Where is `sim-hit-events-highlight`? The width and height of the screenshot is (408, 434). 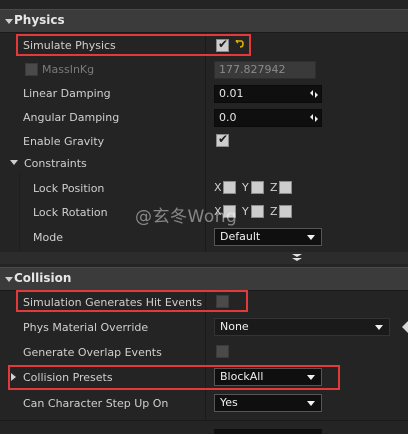 sim-hit-events-highlight is located at coordinates (132, 301).